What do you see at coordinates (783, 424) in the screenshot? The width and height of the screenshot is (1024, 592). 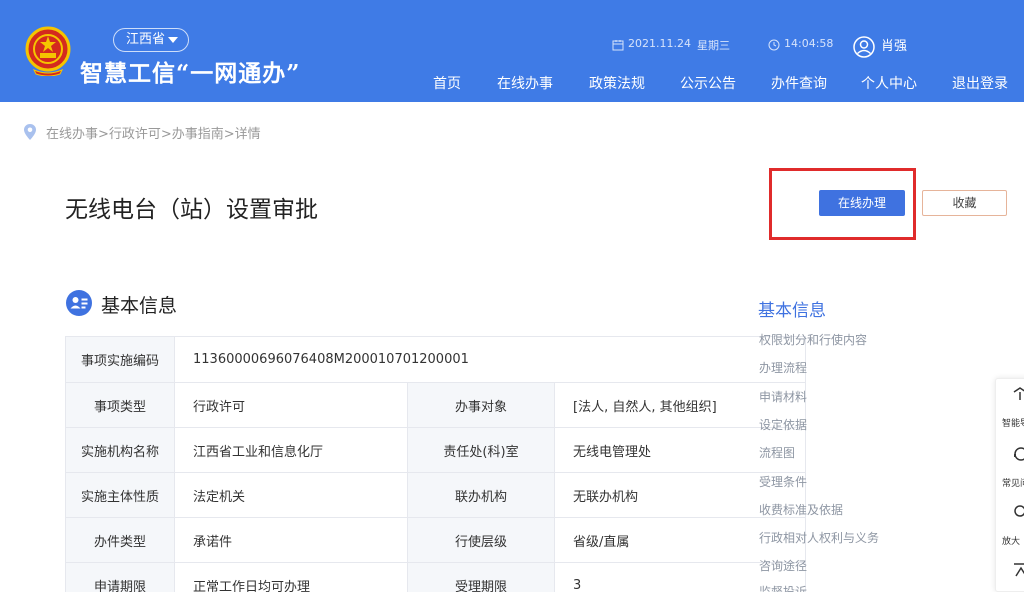 I see `side-nav-item: 设定依据` at bounding box center [783, 424].